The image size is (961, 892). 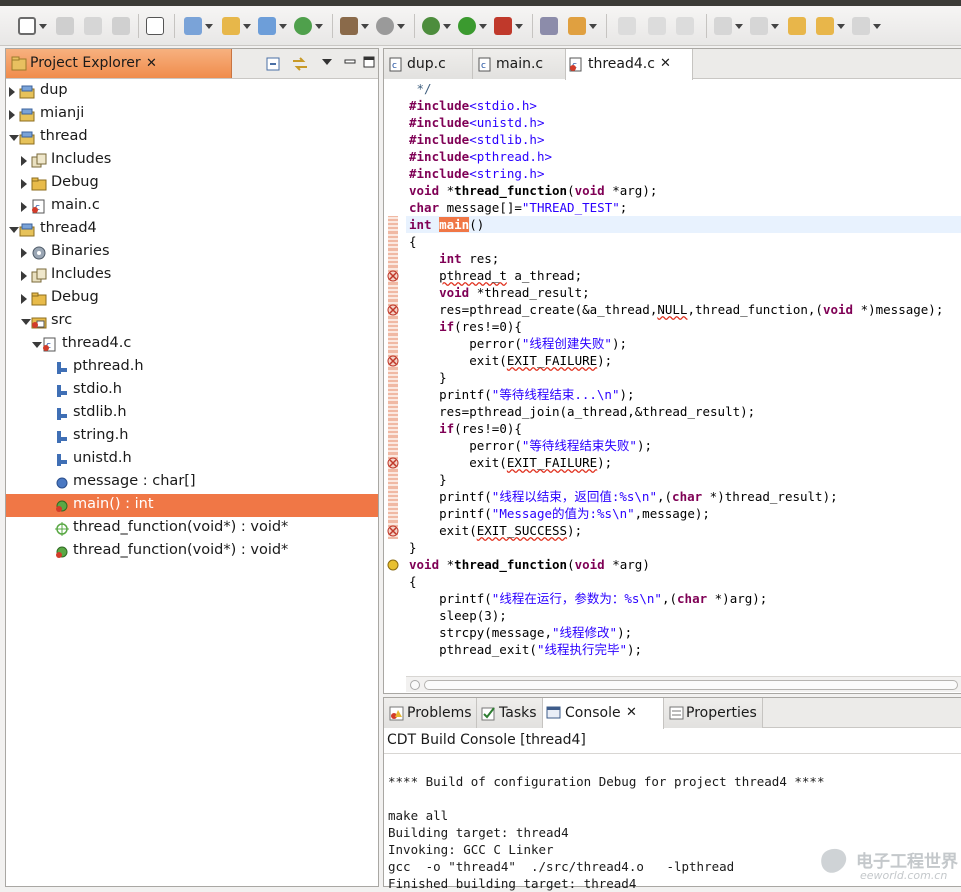 I want to click on open-type-button, so click(x=549, y=26).